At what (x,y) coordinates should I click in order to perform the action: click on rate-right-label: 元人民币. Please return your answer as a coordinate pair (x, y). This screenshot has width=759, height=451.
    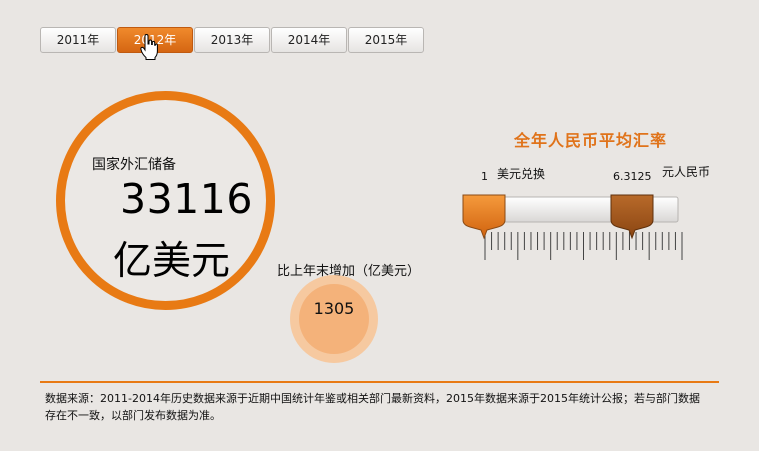
    Looking at the image, I should click on (686, 172).